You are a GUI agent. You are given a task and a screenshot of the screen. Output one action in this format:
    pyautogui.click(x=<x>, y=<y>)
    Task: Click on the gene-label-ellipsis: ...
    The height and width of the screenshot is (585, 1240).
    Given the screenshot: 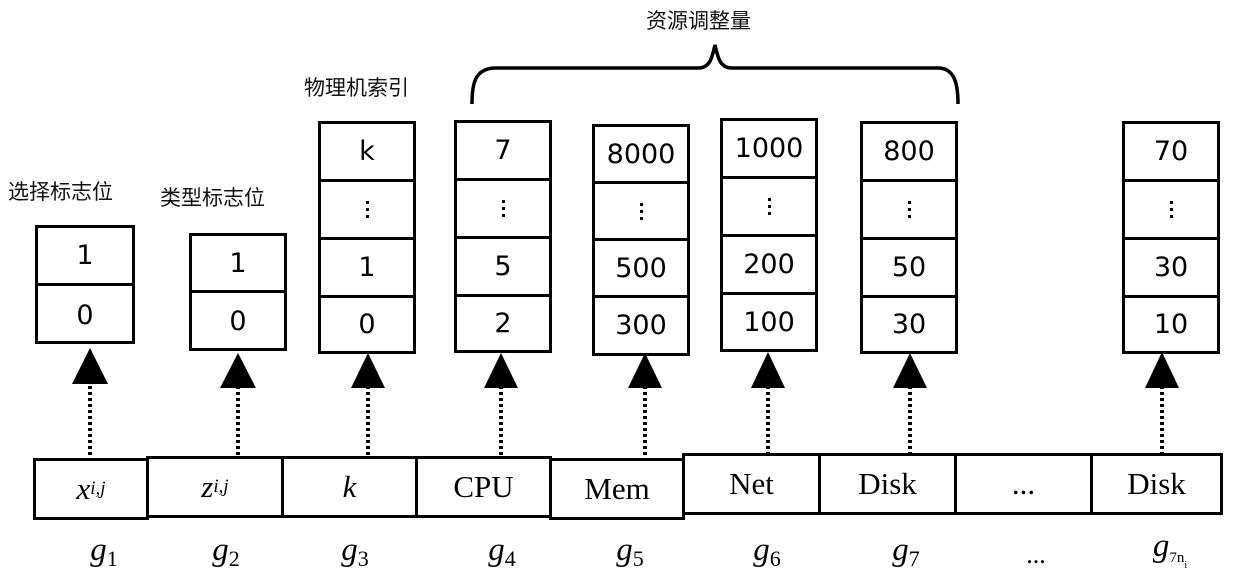 What is the action you would take?
    pyautogui.click(x=1036, y=554)
    